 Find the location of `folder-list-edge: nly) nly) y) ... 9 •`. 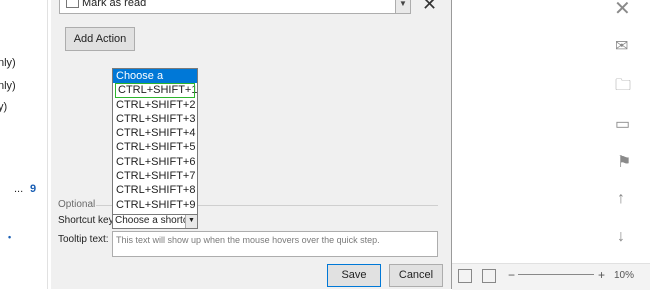

folder-list-edge: nly) nly) y) ... 9 • is located at coordinates (25, 144).